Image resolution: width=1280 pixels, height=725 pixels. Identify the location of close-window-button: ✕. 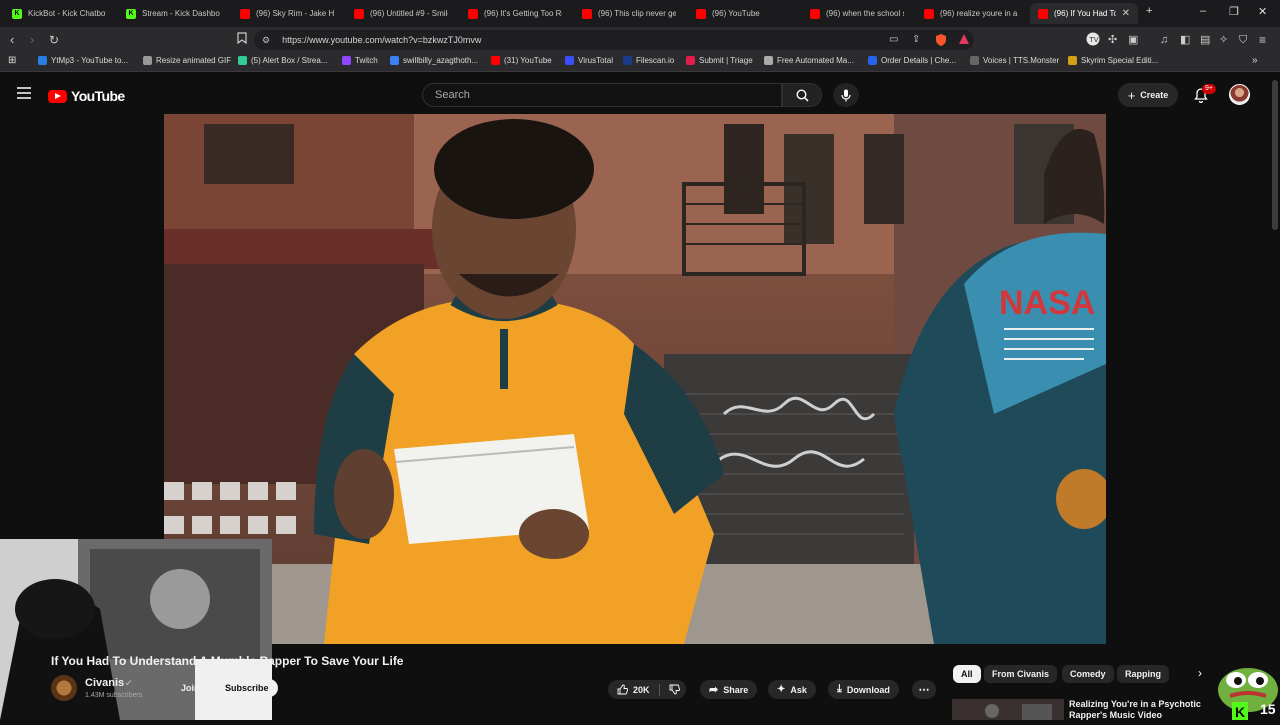
(1262, 11).